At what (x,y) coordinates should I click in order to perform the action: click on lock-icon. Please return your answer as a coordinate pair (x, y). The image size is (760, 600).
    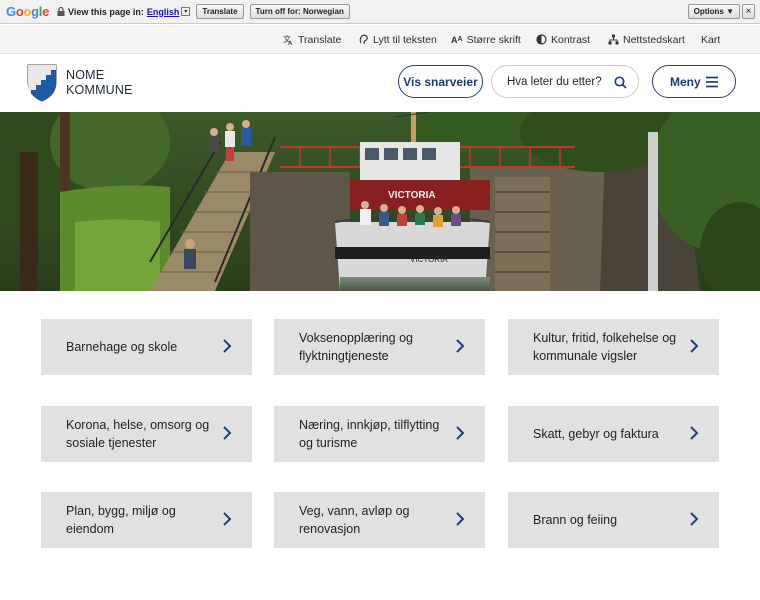
    Looking at the image, I should click on (61, 11).